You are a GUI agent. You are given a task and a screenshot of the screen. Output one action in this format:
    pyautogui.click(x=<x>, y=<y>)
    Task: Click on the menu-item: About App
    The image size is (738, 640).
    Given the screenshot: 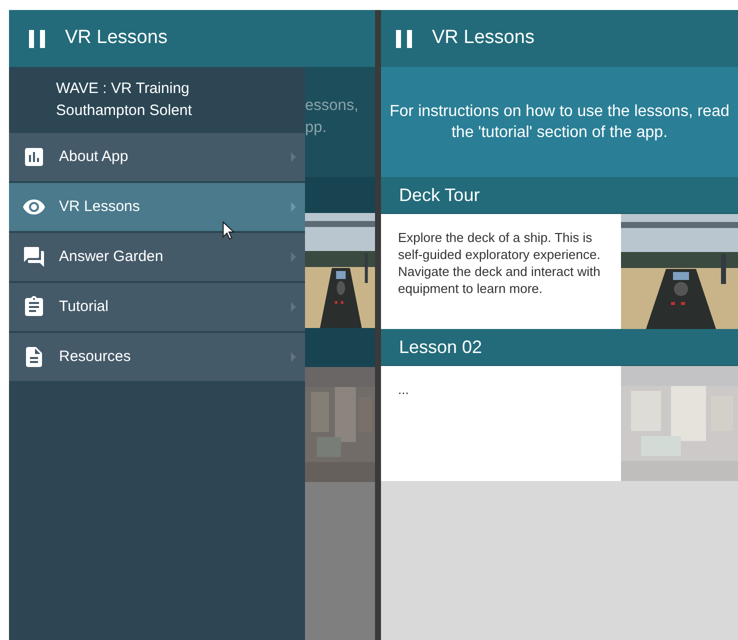 What is the action you would take?
    pyautogui.click(x=157, y=157)
    